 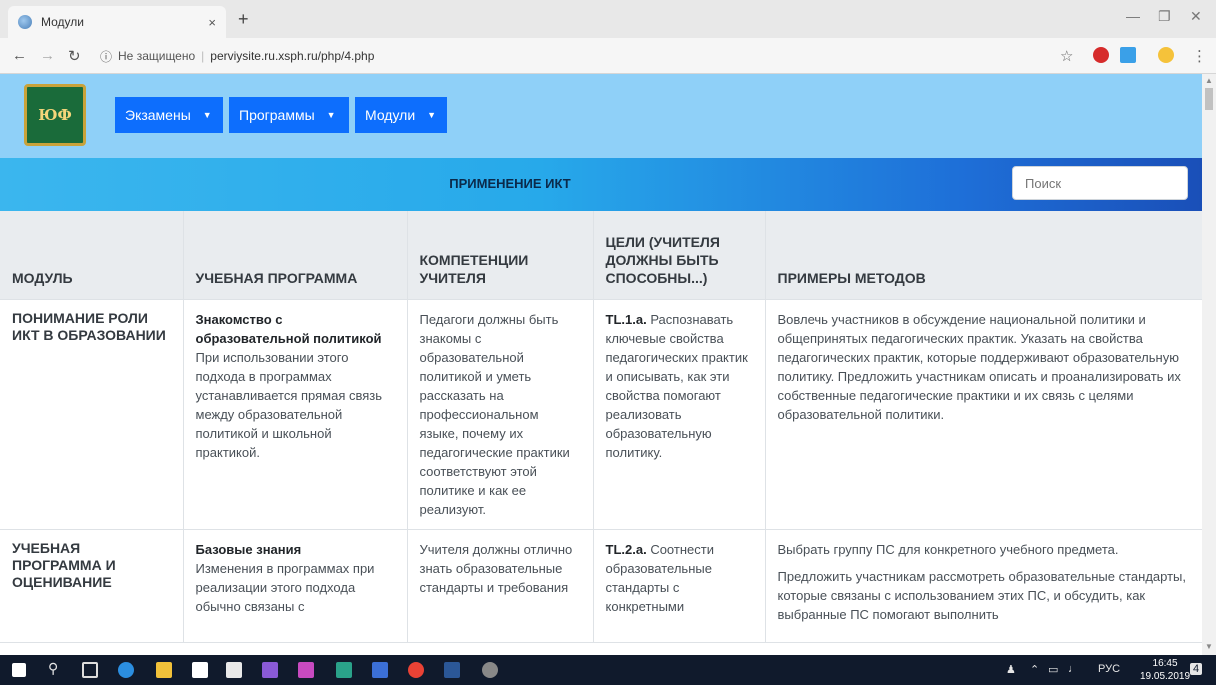 What do you see at coordinates (19, 55) in the screenshot?
I see `back-icon: ←` at bounding box center [19, 55].